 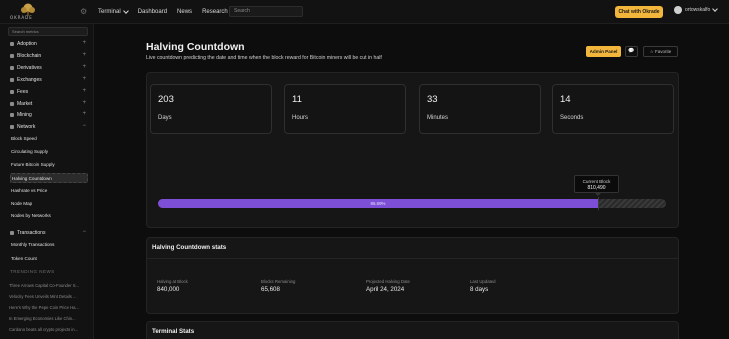 I want to click on halving-progress-bar: 86.69%, so click(x=412, y=203).